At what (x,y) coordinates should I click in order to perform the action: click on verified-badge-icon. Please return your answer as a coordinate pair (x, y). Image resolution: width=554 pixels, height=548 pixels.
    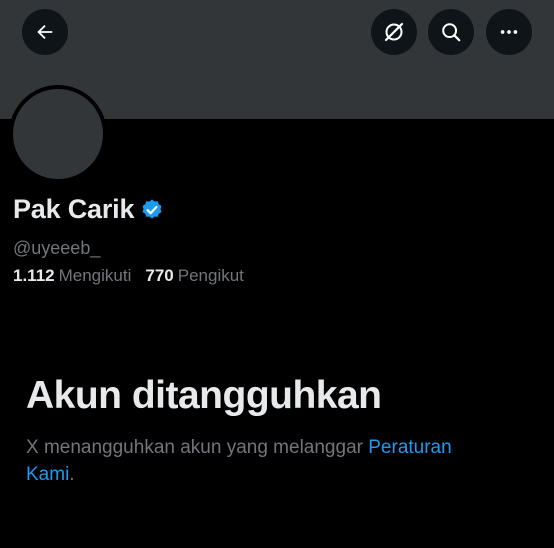
    Looking at the image, I should click on (152, 210).